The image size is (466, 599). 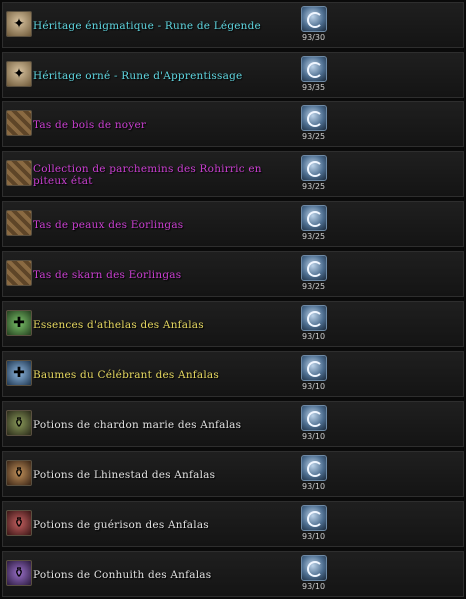 I want to click on item-count: 93/35, so click(x=314, y=87).